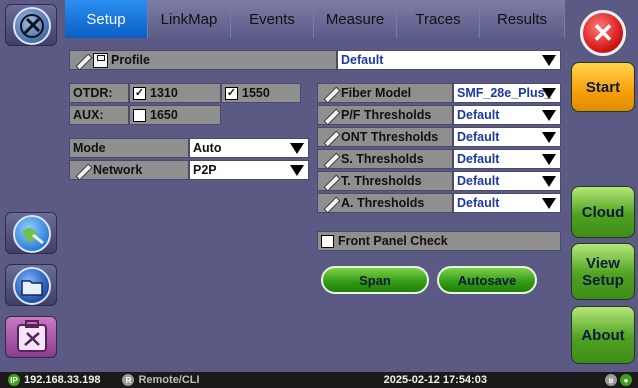  I want to click on profile-value: Default, so click(362, 60).